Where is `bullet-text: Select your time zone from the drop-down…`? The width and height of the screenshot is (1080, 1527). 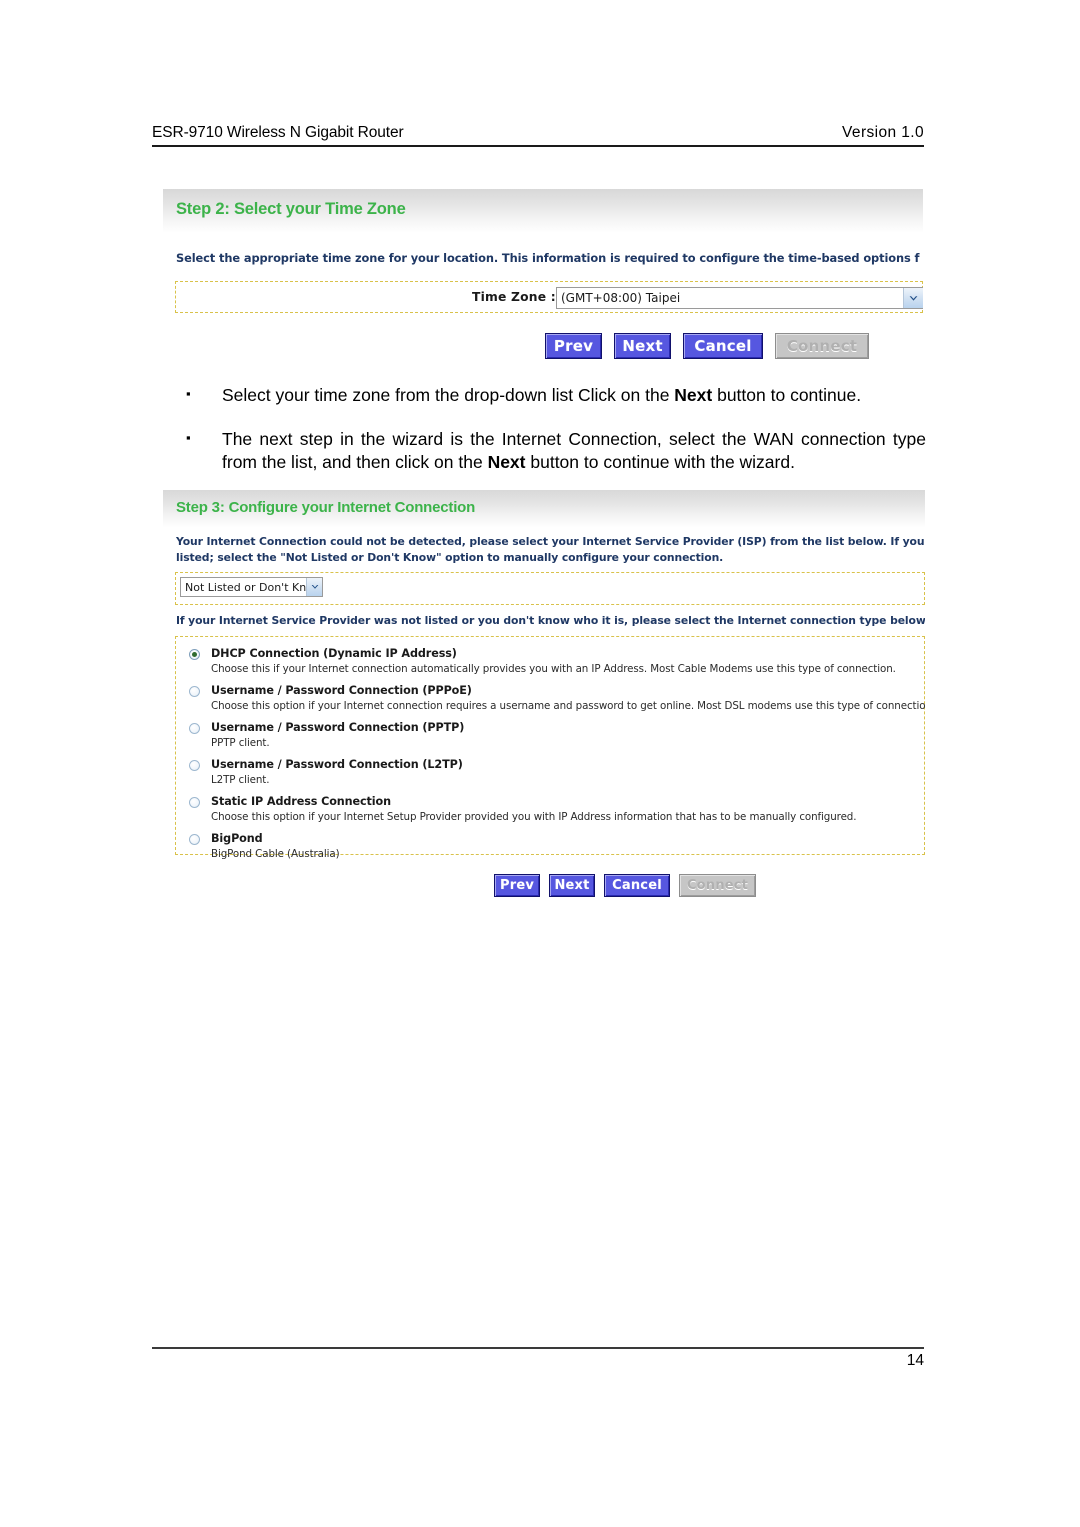
bullet-text: Select your time zone from the drop-down… is located at coordinates (574, 395).